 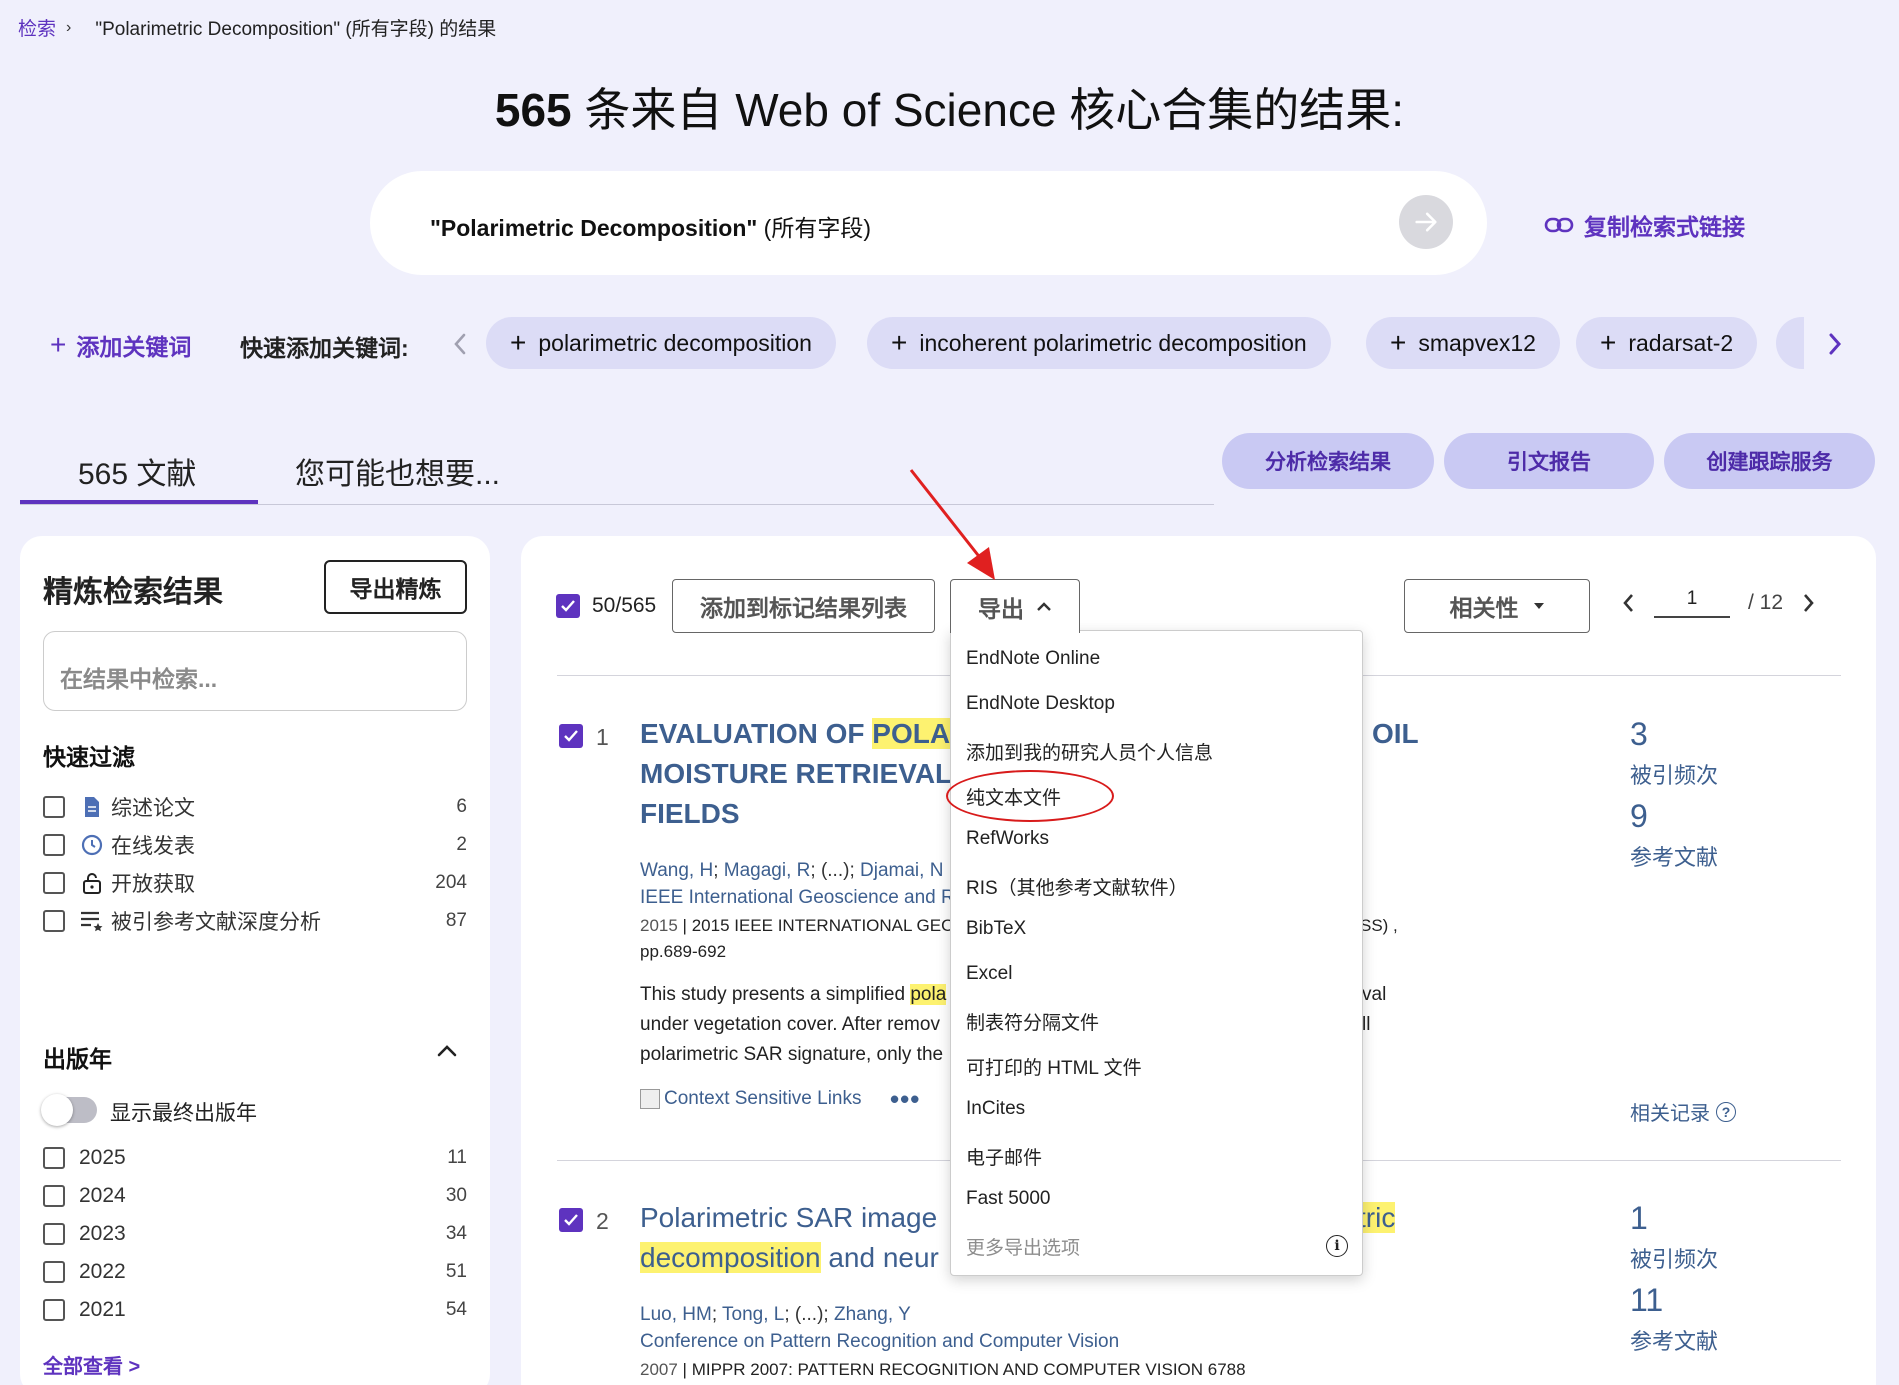 I want to click on export-email: 电子邮件, so click(x=1004, y=1156).